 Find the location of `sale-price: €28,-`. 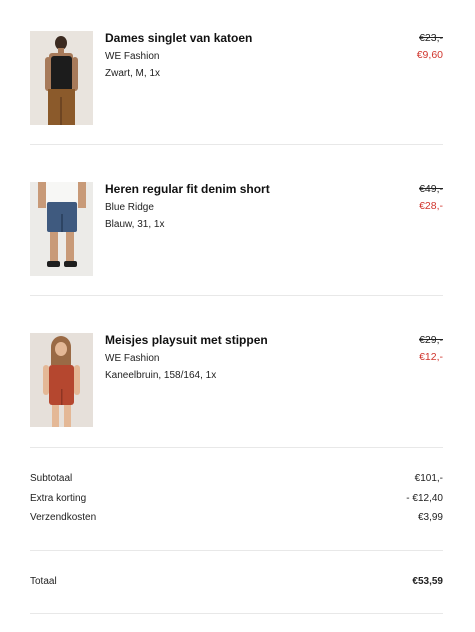

sale-price: €28,- is located at coordinates (431, 206).